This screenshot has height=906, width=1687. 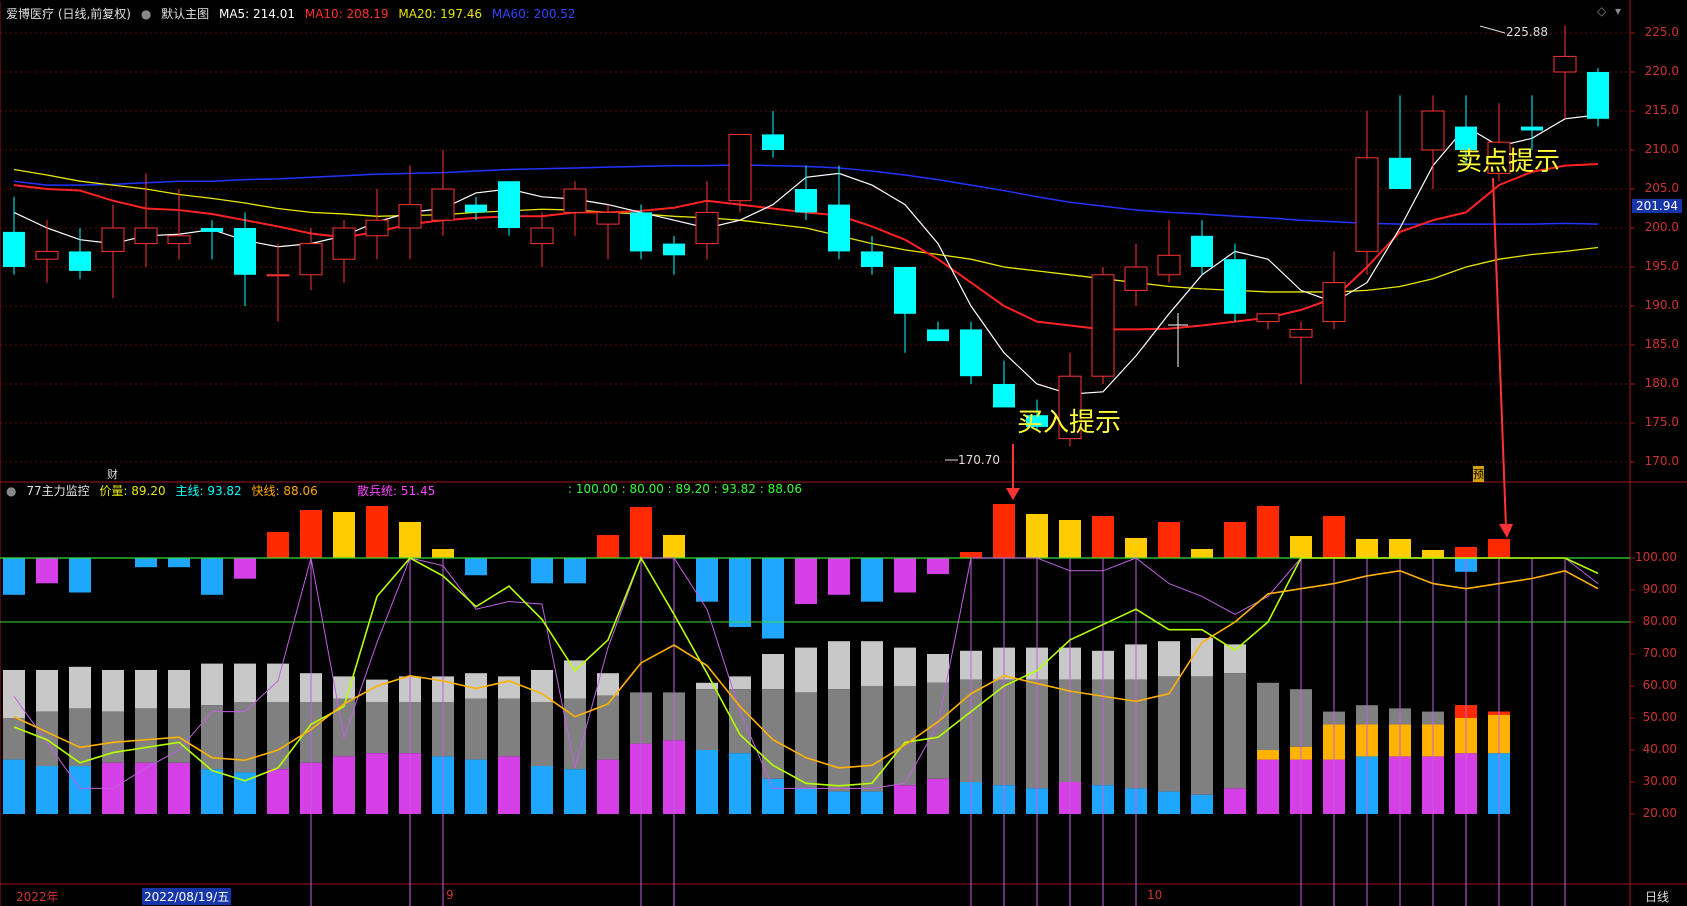 What do you see at coordinates (1659, 749) in the screenshot?
I see `indicator-tick-label: 40.00` at bounding box center [1659, 749].